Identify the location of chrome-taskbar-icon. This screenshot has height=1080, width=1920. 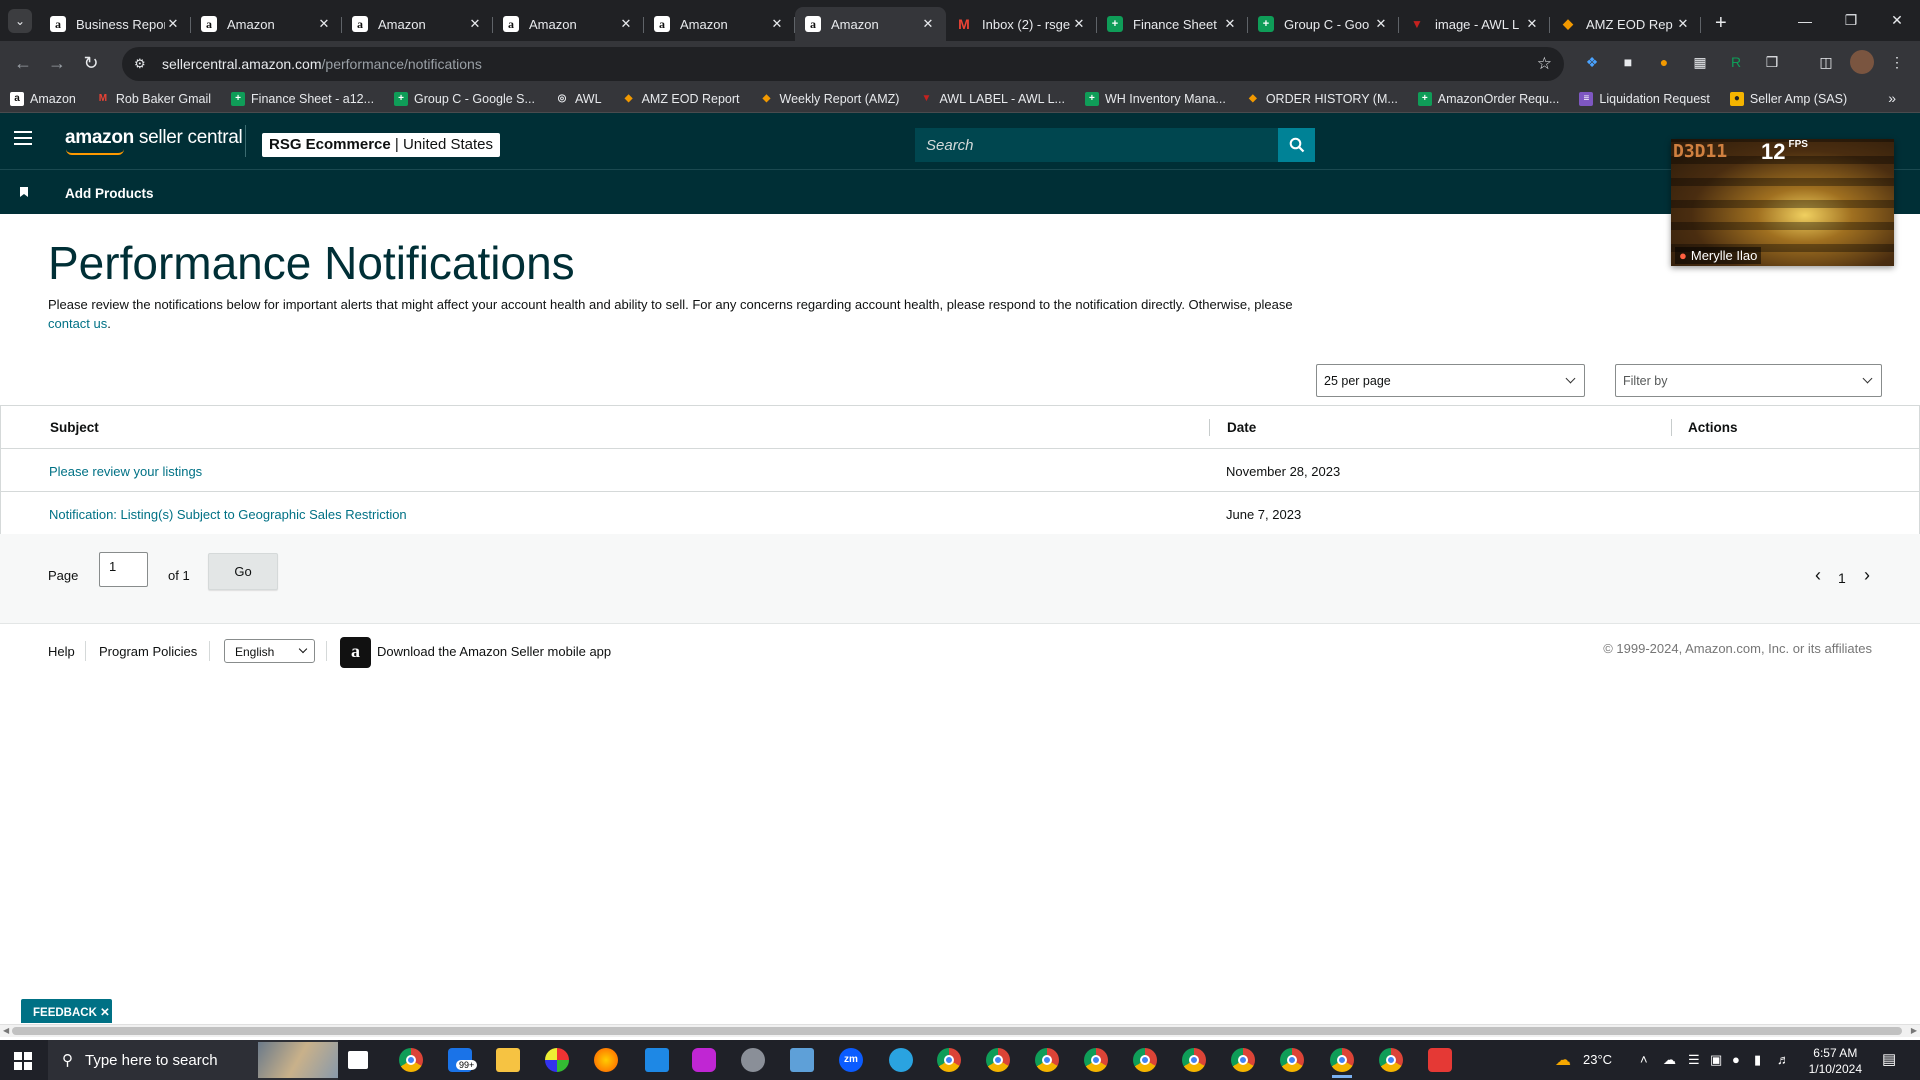
(411, 1060).